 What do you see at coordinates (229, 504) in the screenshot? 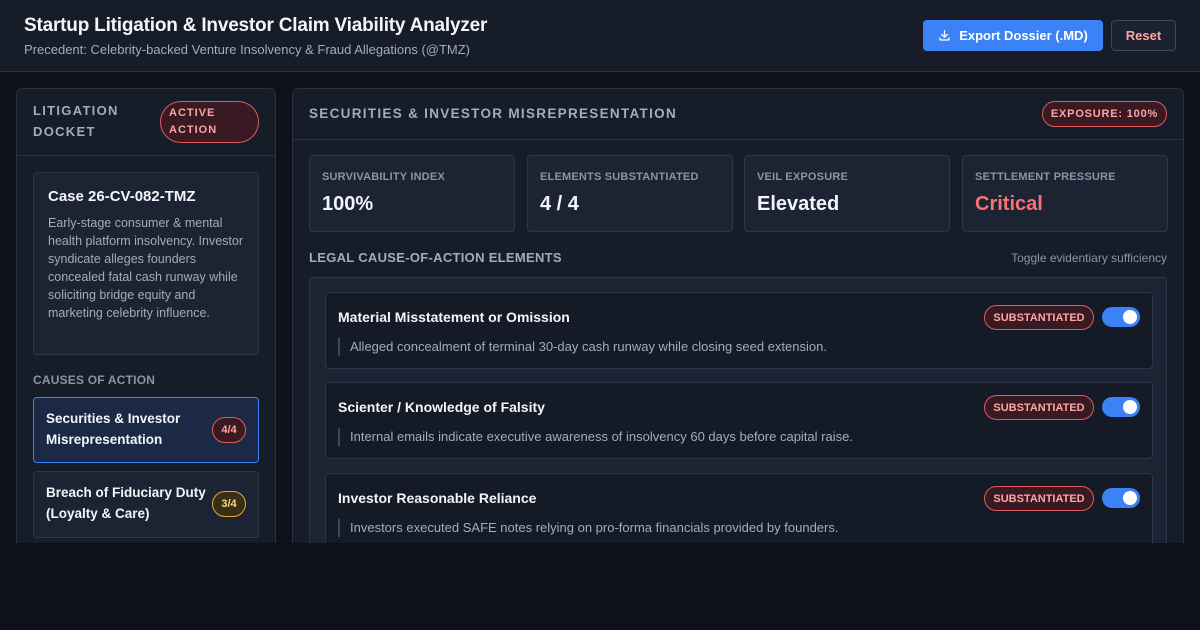
I see `cause-count-badge: 3/4` at bounding box center [229, 504].